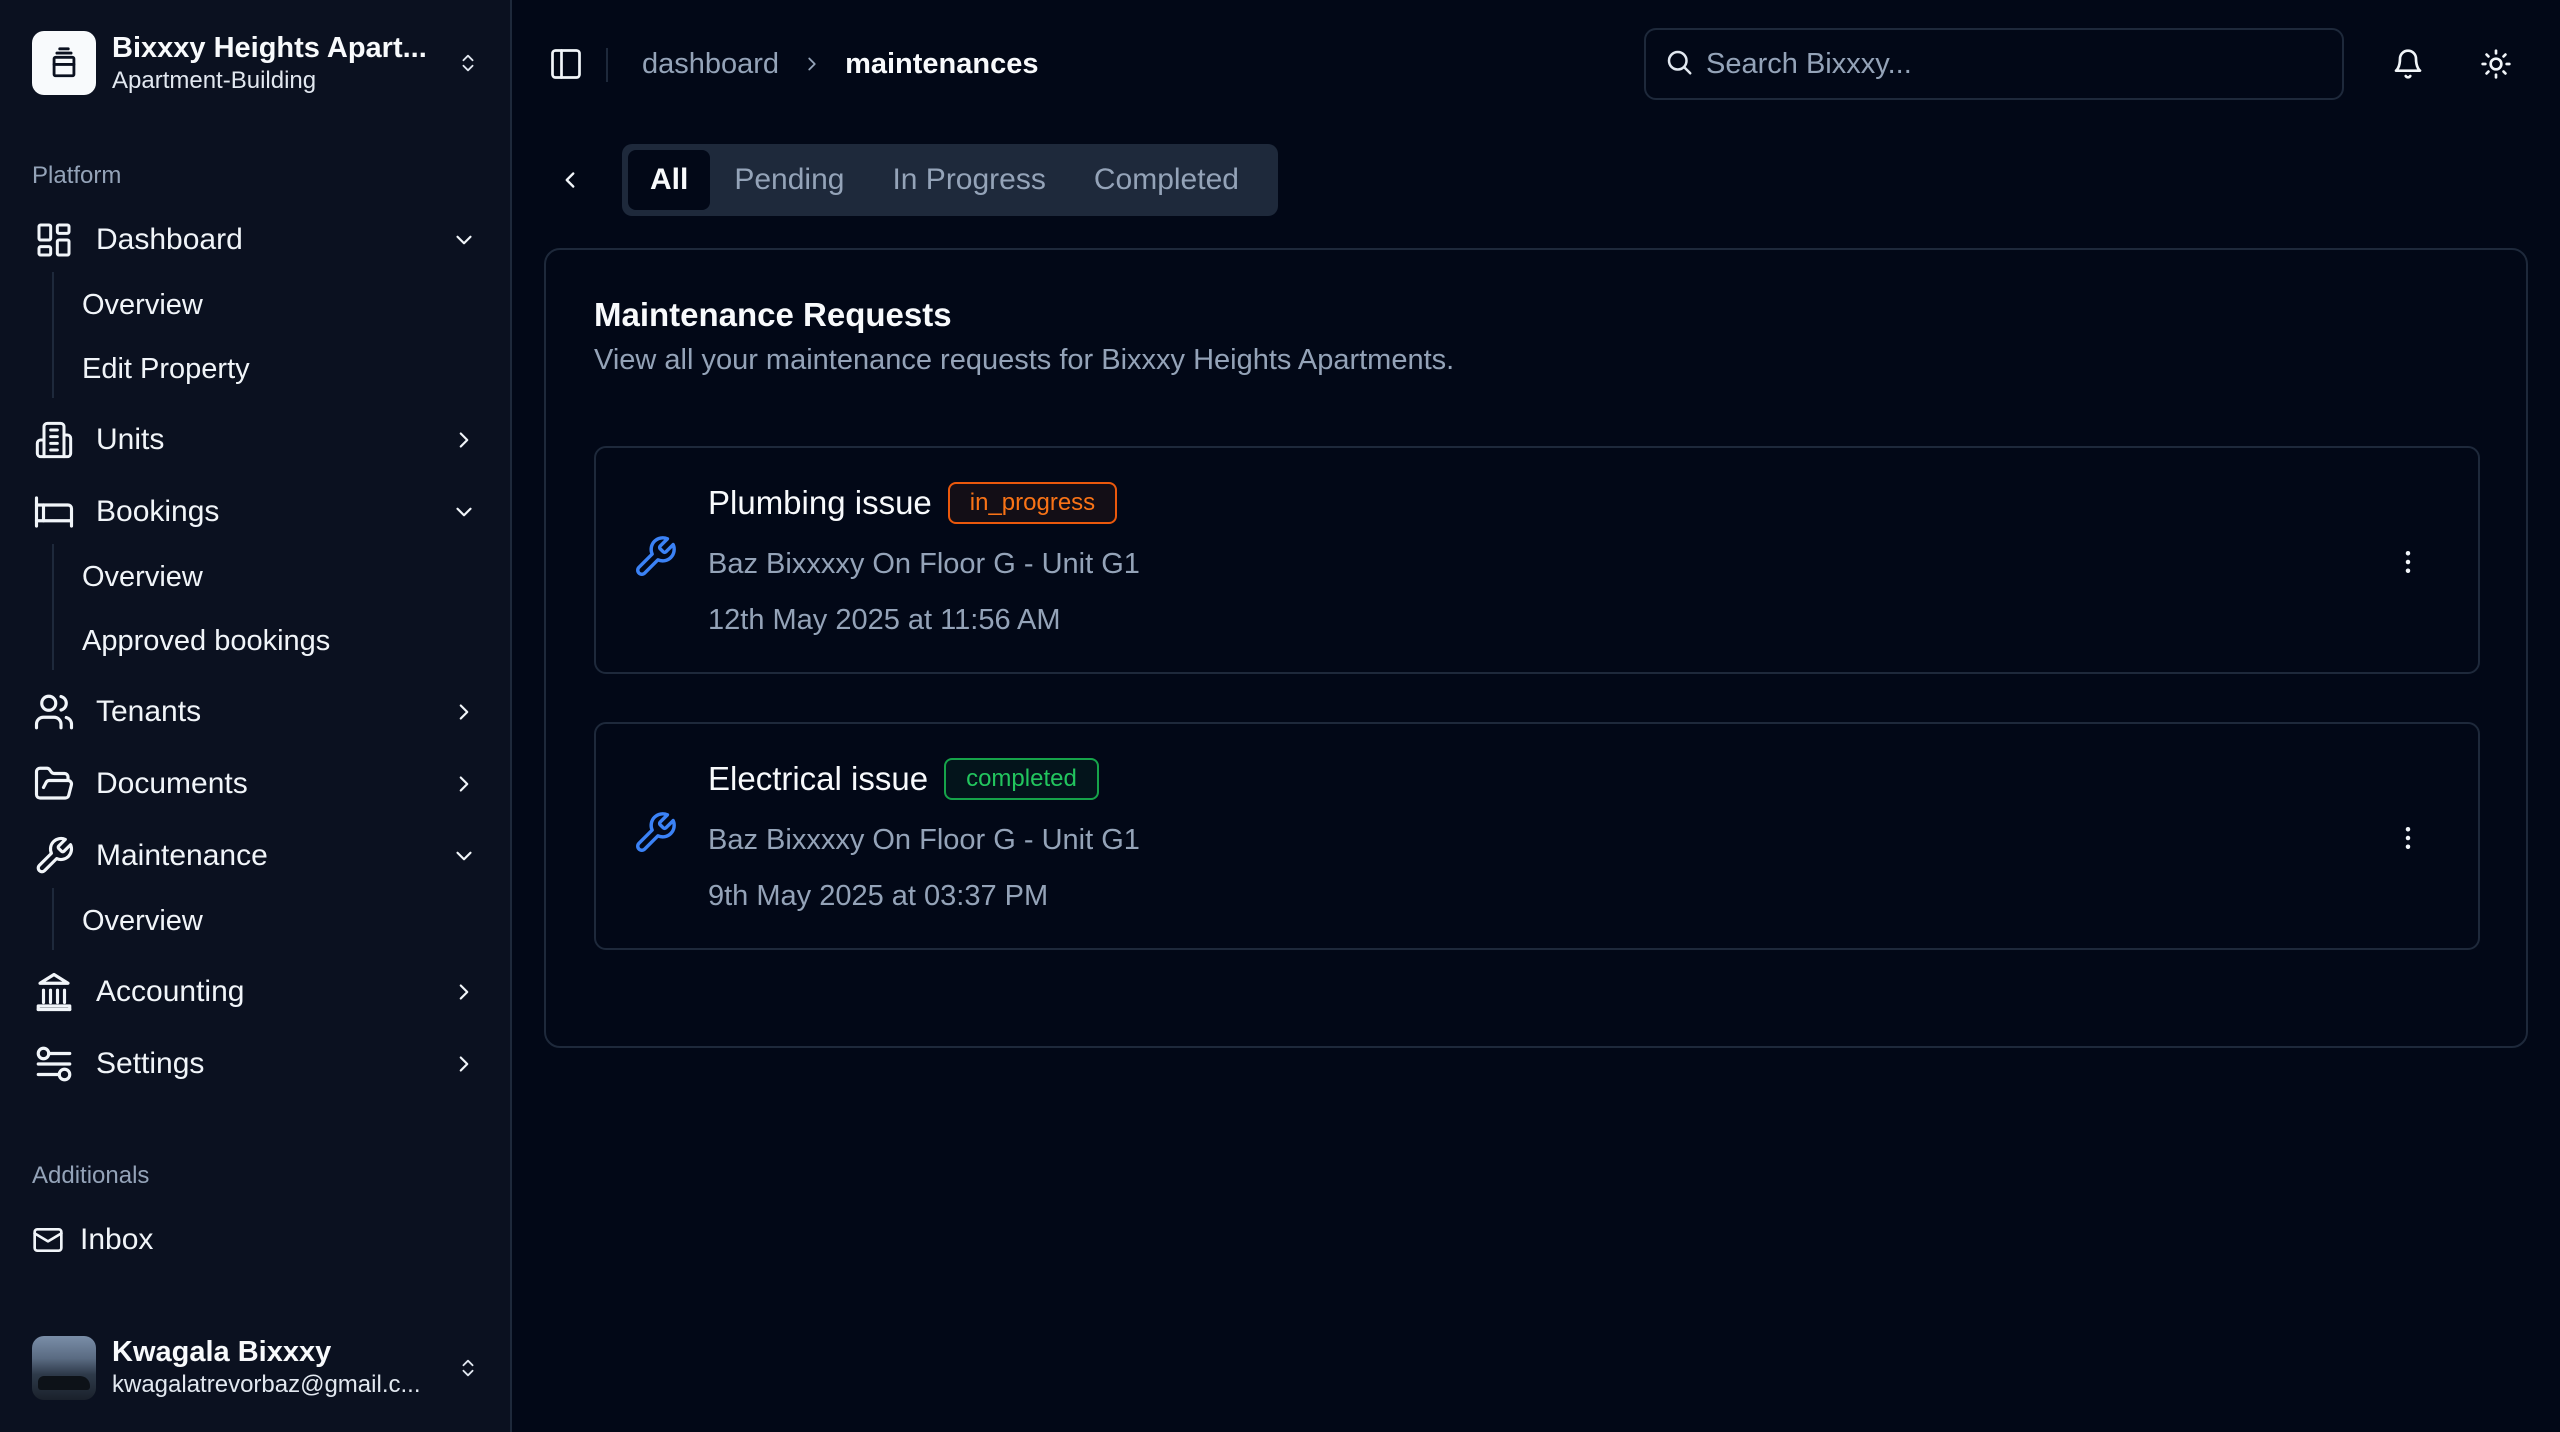  Describe the element at coordinates (170, 991) in the screenshot. I see `sidebar-item-label: Accounting` at that location.